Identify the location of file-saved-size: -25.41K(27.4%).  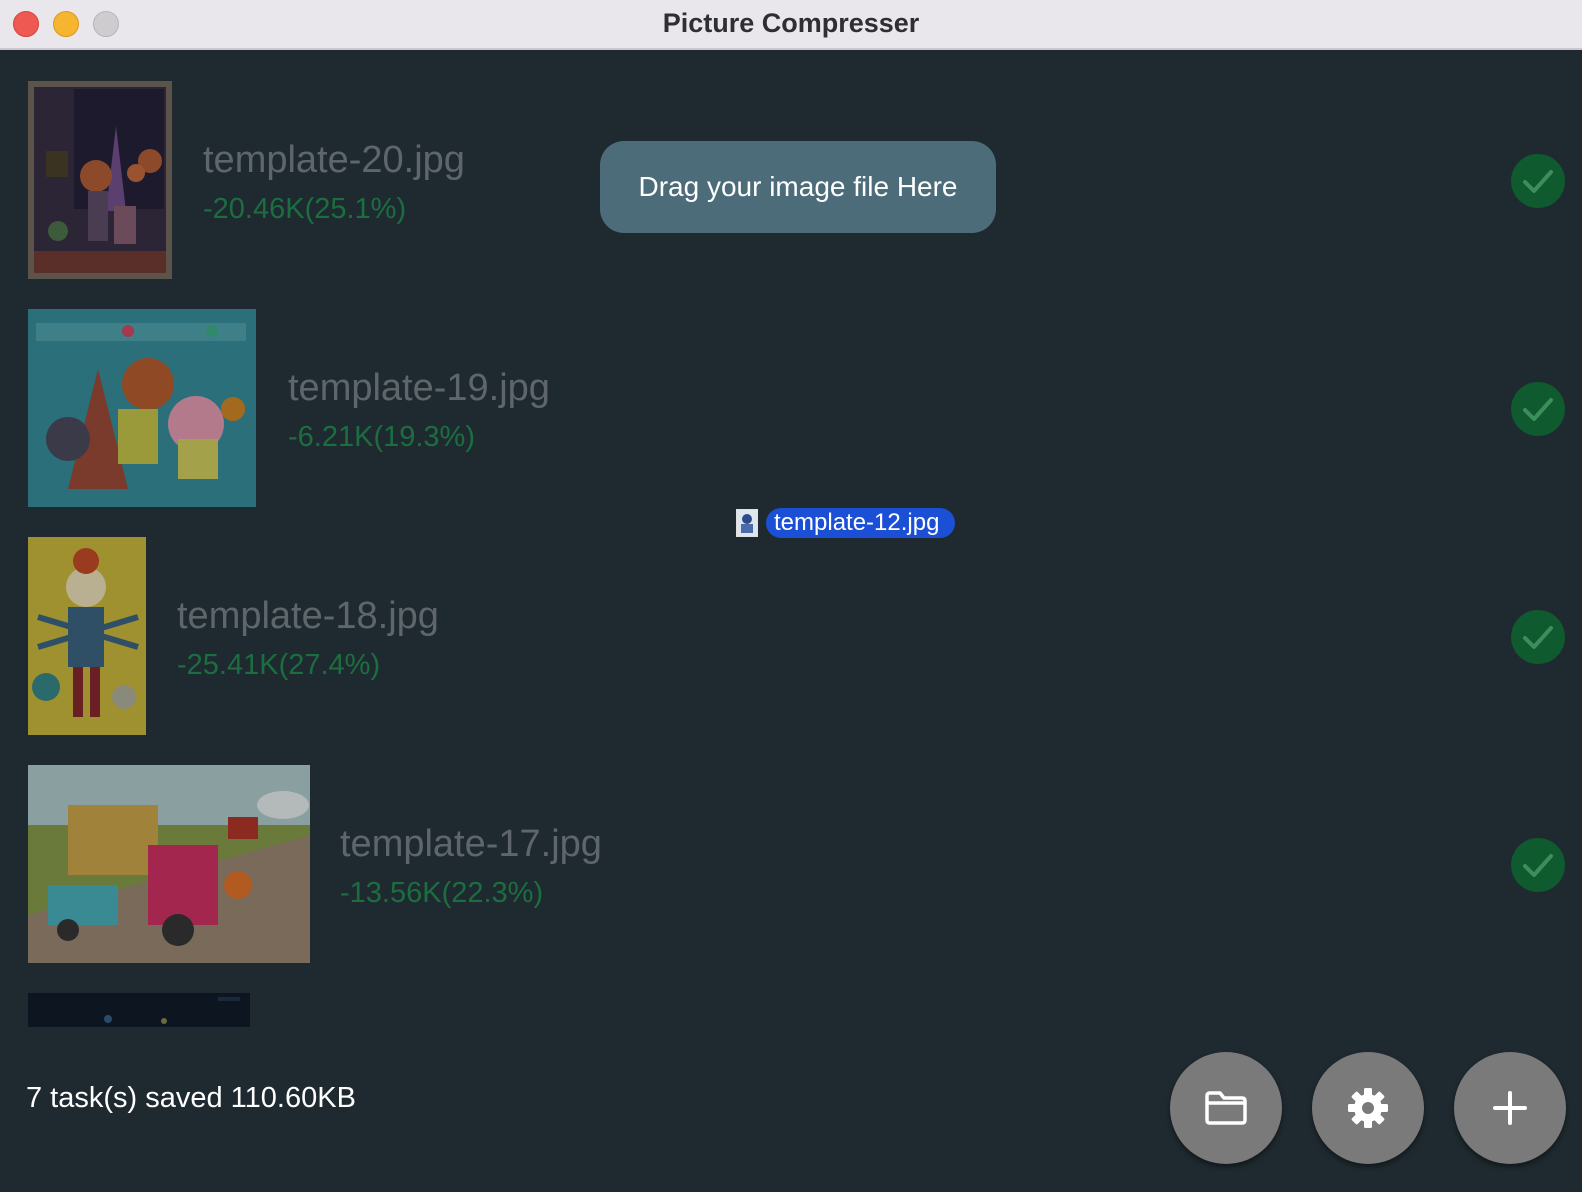
(279, 665).